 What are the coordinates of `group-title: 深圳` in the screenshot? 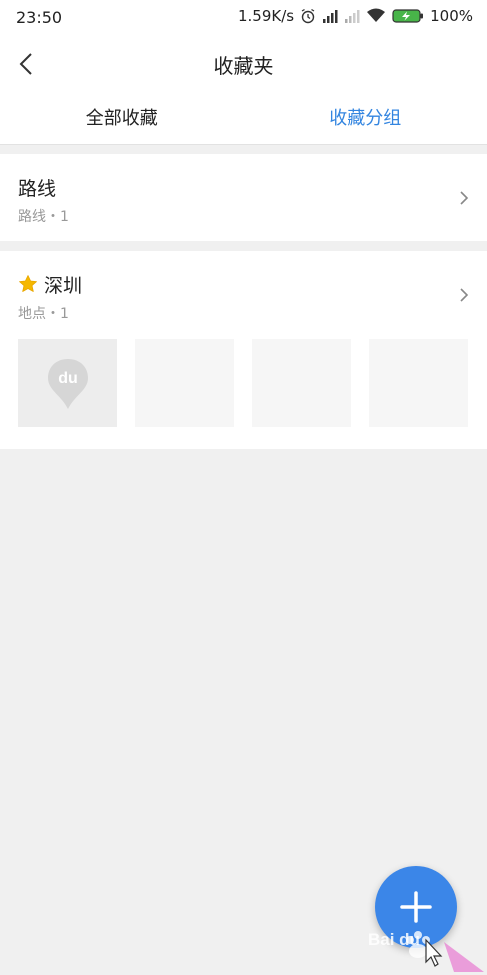 It's located at (50, 284).